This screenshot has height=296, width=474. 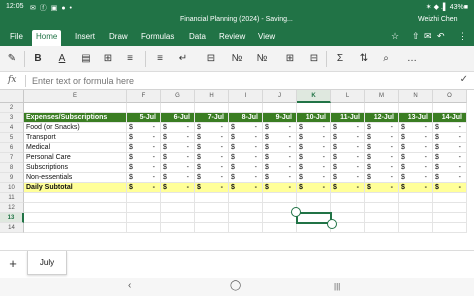 What do you see at coordinates (12, 198) in the screenshot?
I see `row-header-11: 11` at bounding box center [12, 198].